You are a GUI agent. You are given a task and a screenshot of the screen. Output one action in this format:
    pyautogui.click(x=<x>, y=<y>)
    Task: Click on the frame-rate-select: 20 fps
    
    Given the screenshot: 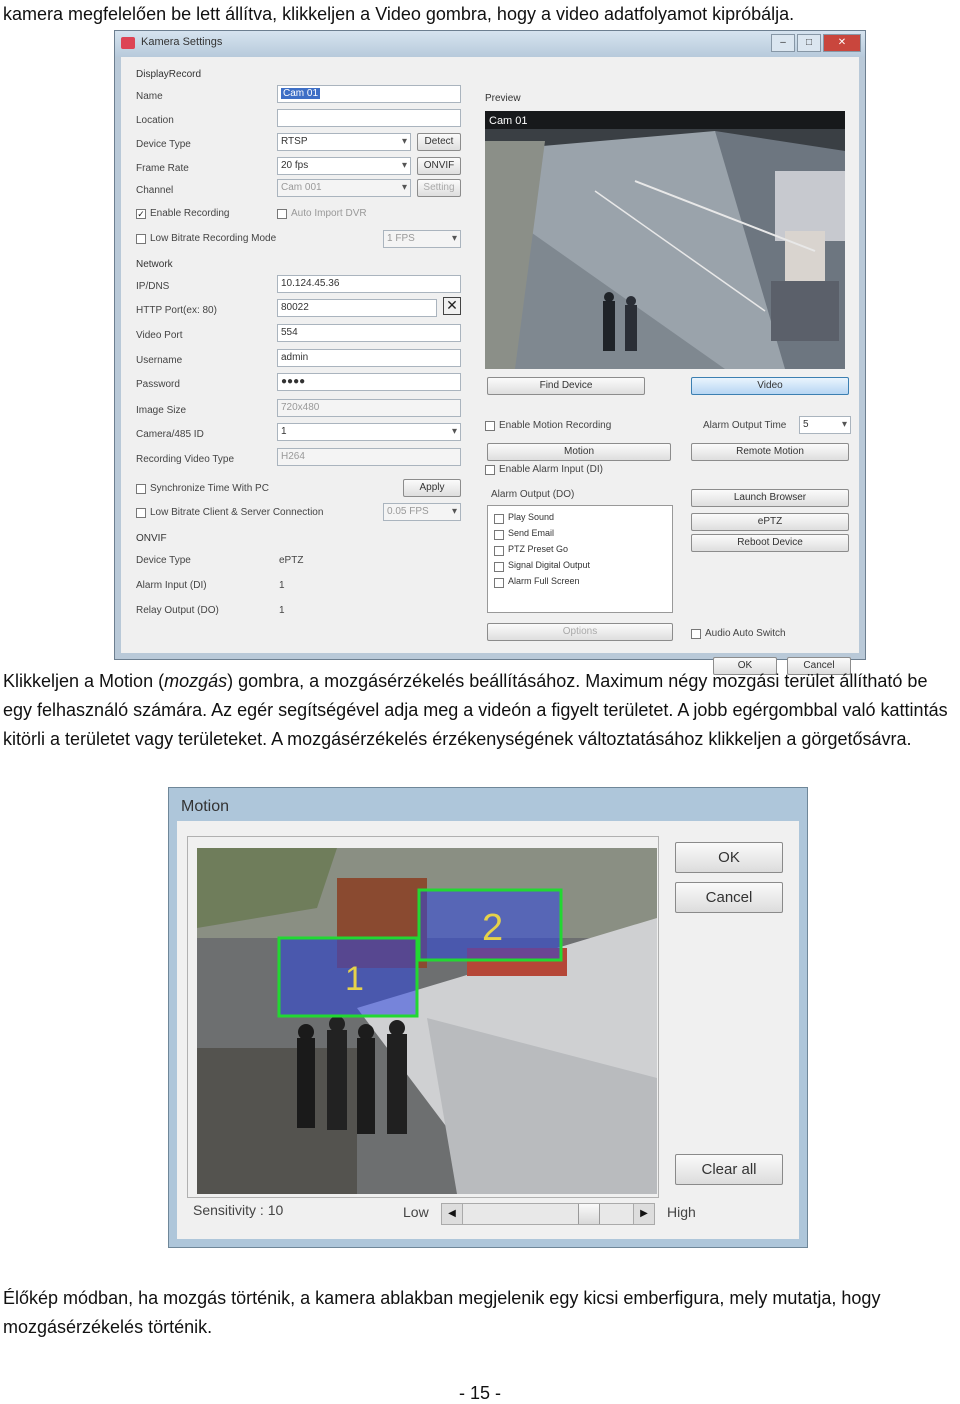 What is the action you would take?
    pyautogui.click(x=344, y=166)
    